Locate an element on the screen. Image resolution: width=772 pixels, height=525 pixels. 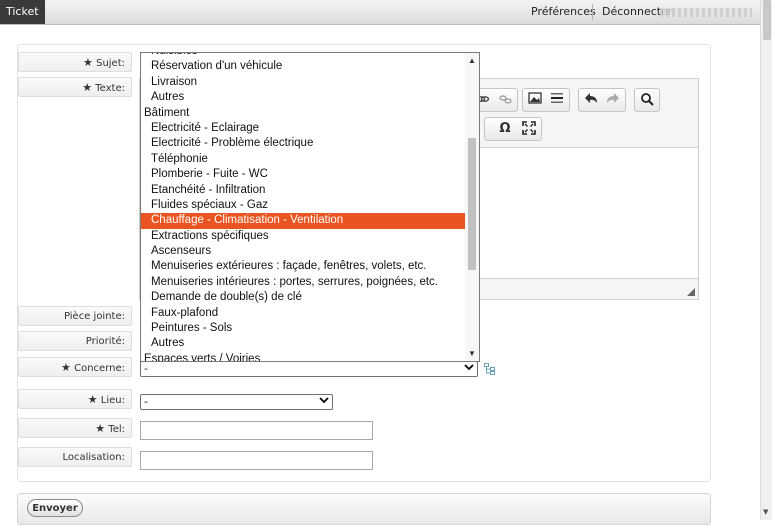
dropdown-option: Peintures - Sols is located at coordinates (303, 328).